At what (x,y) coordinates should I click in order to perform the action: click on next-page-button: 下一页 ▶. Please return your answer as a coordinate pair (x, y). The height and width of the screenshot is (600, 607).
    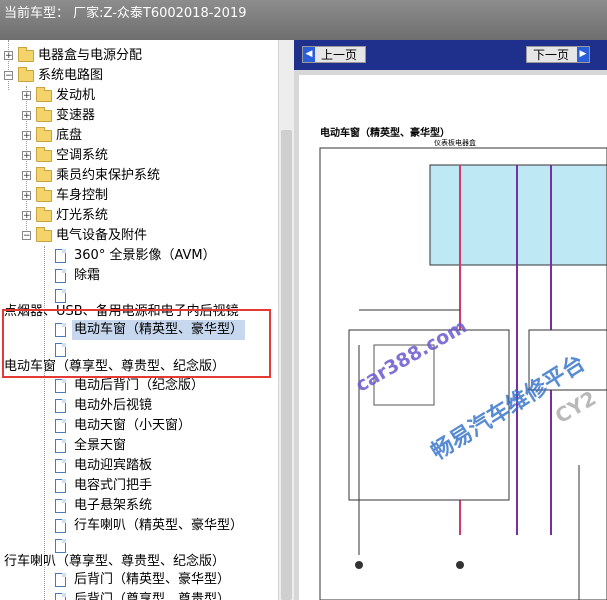
    Looking at the image, I should click on (558, 54).